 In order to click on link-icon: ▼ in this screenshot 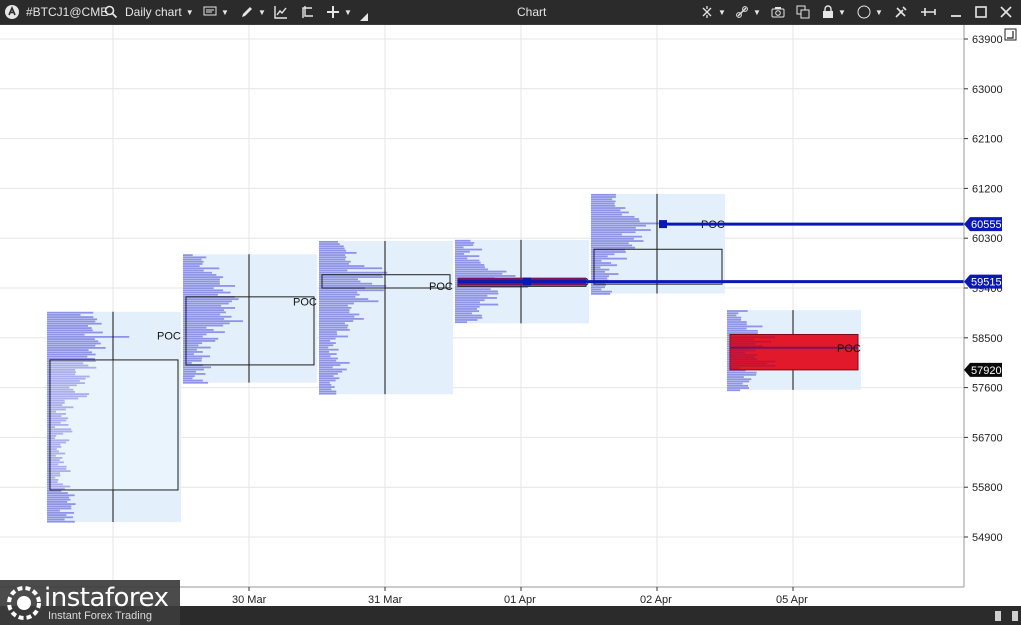, I will do `click(748, 12)`.